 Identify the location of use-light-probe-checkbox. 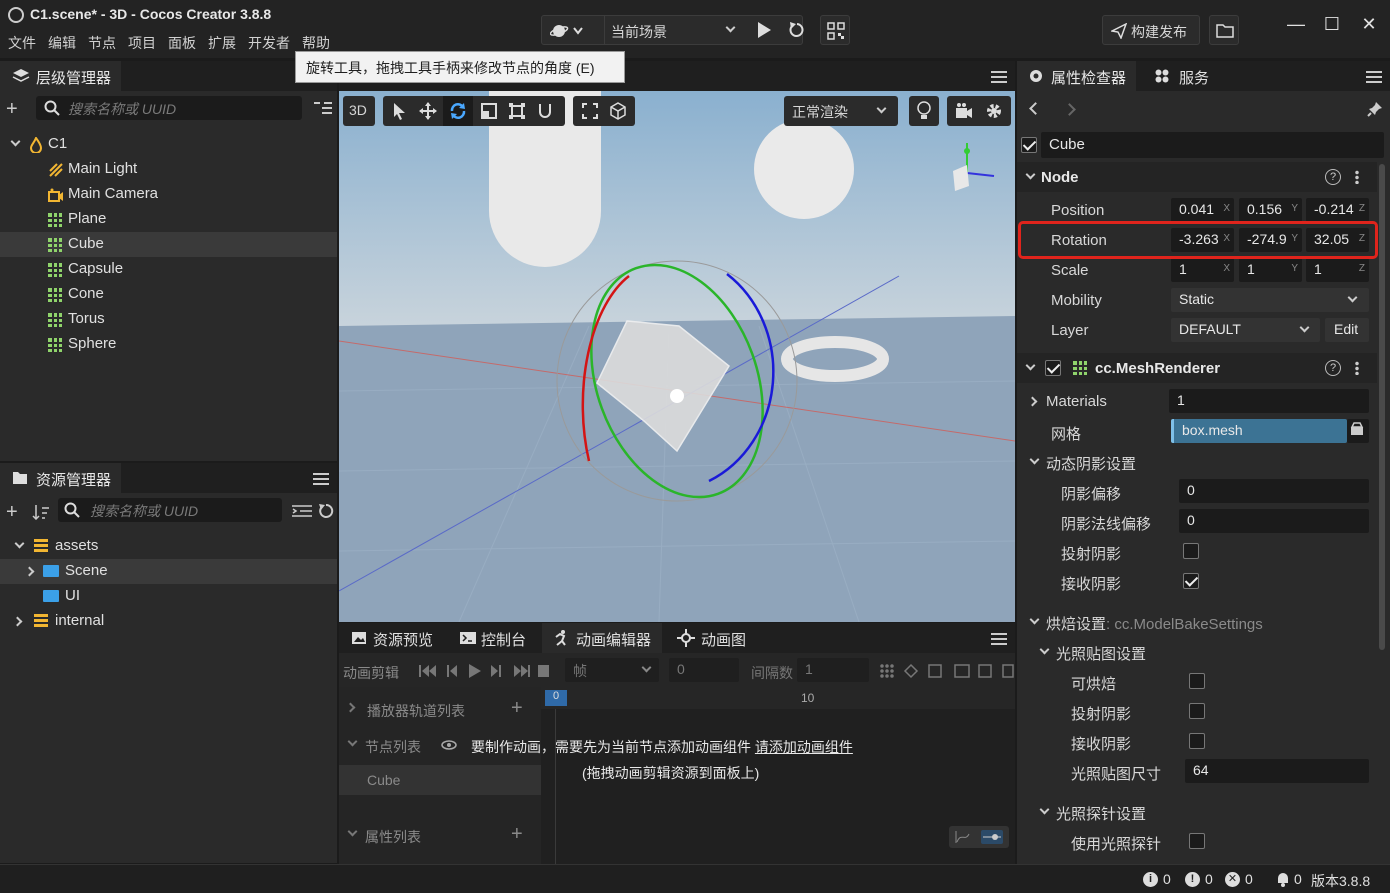
(1197, 841).